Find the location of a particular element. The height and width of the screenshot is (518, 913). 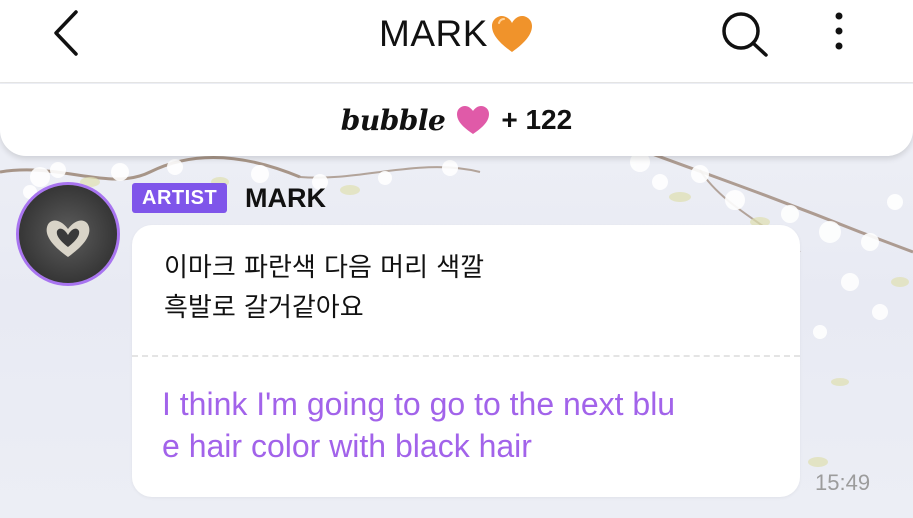

translation-divider is located at coordinates (466, 356).